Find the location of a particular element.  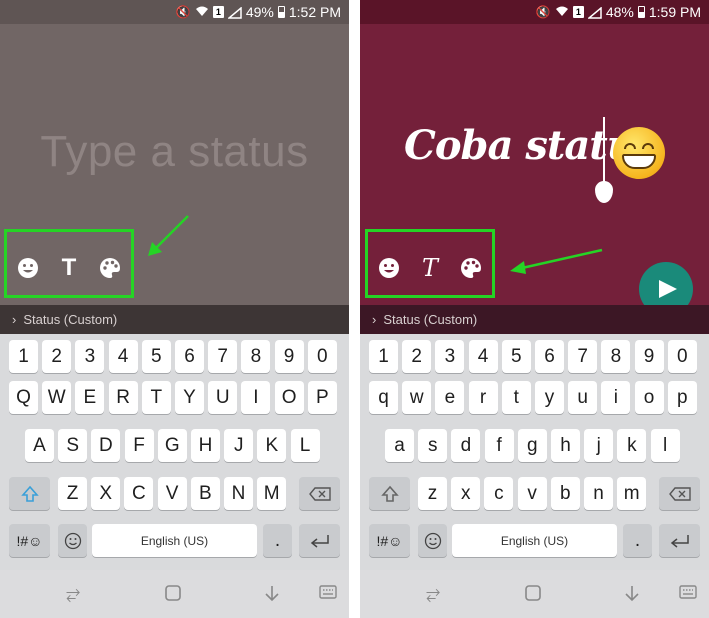

key-r: R is located at coordinates (123, 397).